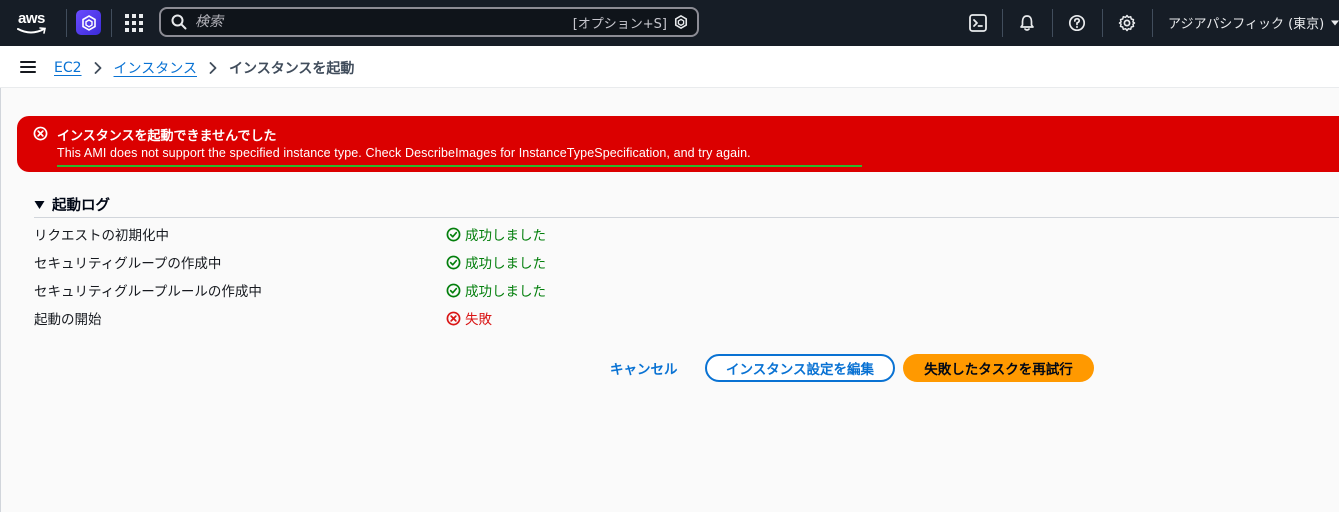 This screenshot has height=512, width=1339. Describe the element at coordinates (204, 68) in the screenshot. I see `breadcrumb: EC2 インスタンス インスタンスを起動` at that location.